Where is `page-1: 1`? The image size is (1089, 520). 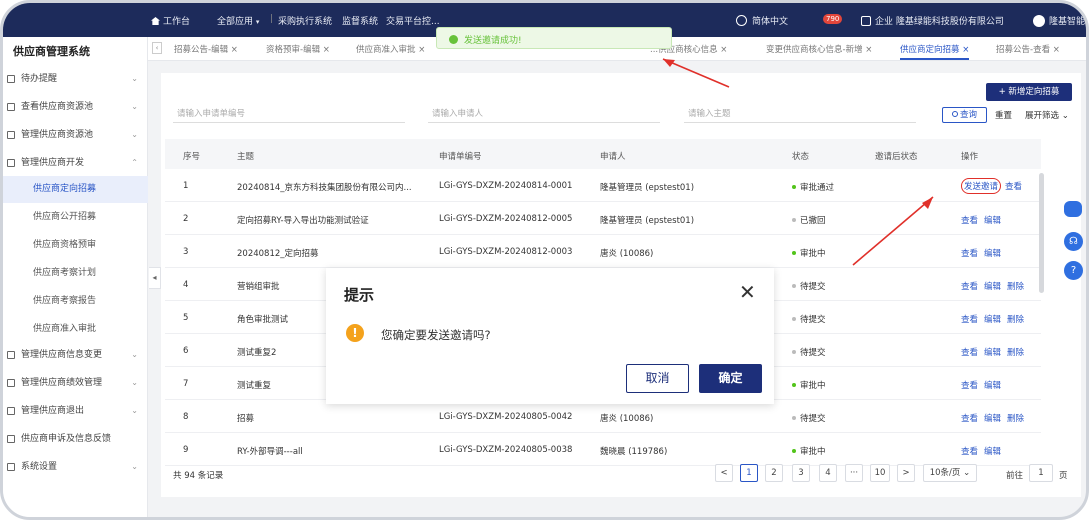
page-1: 1 is located at coordinates (749, 473).